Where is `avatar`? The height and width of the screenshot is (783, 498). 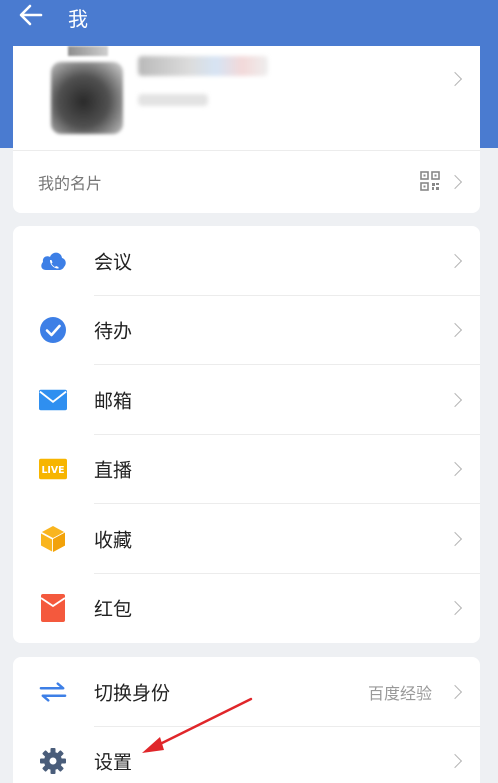
avatar is located at coordinates (87, 98).